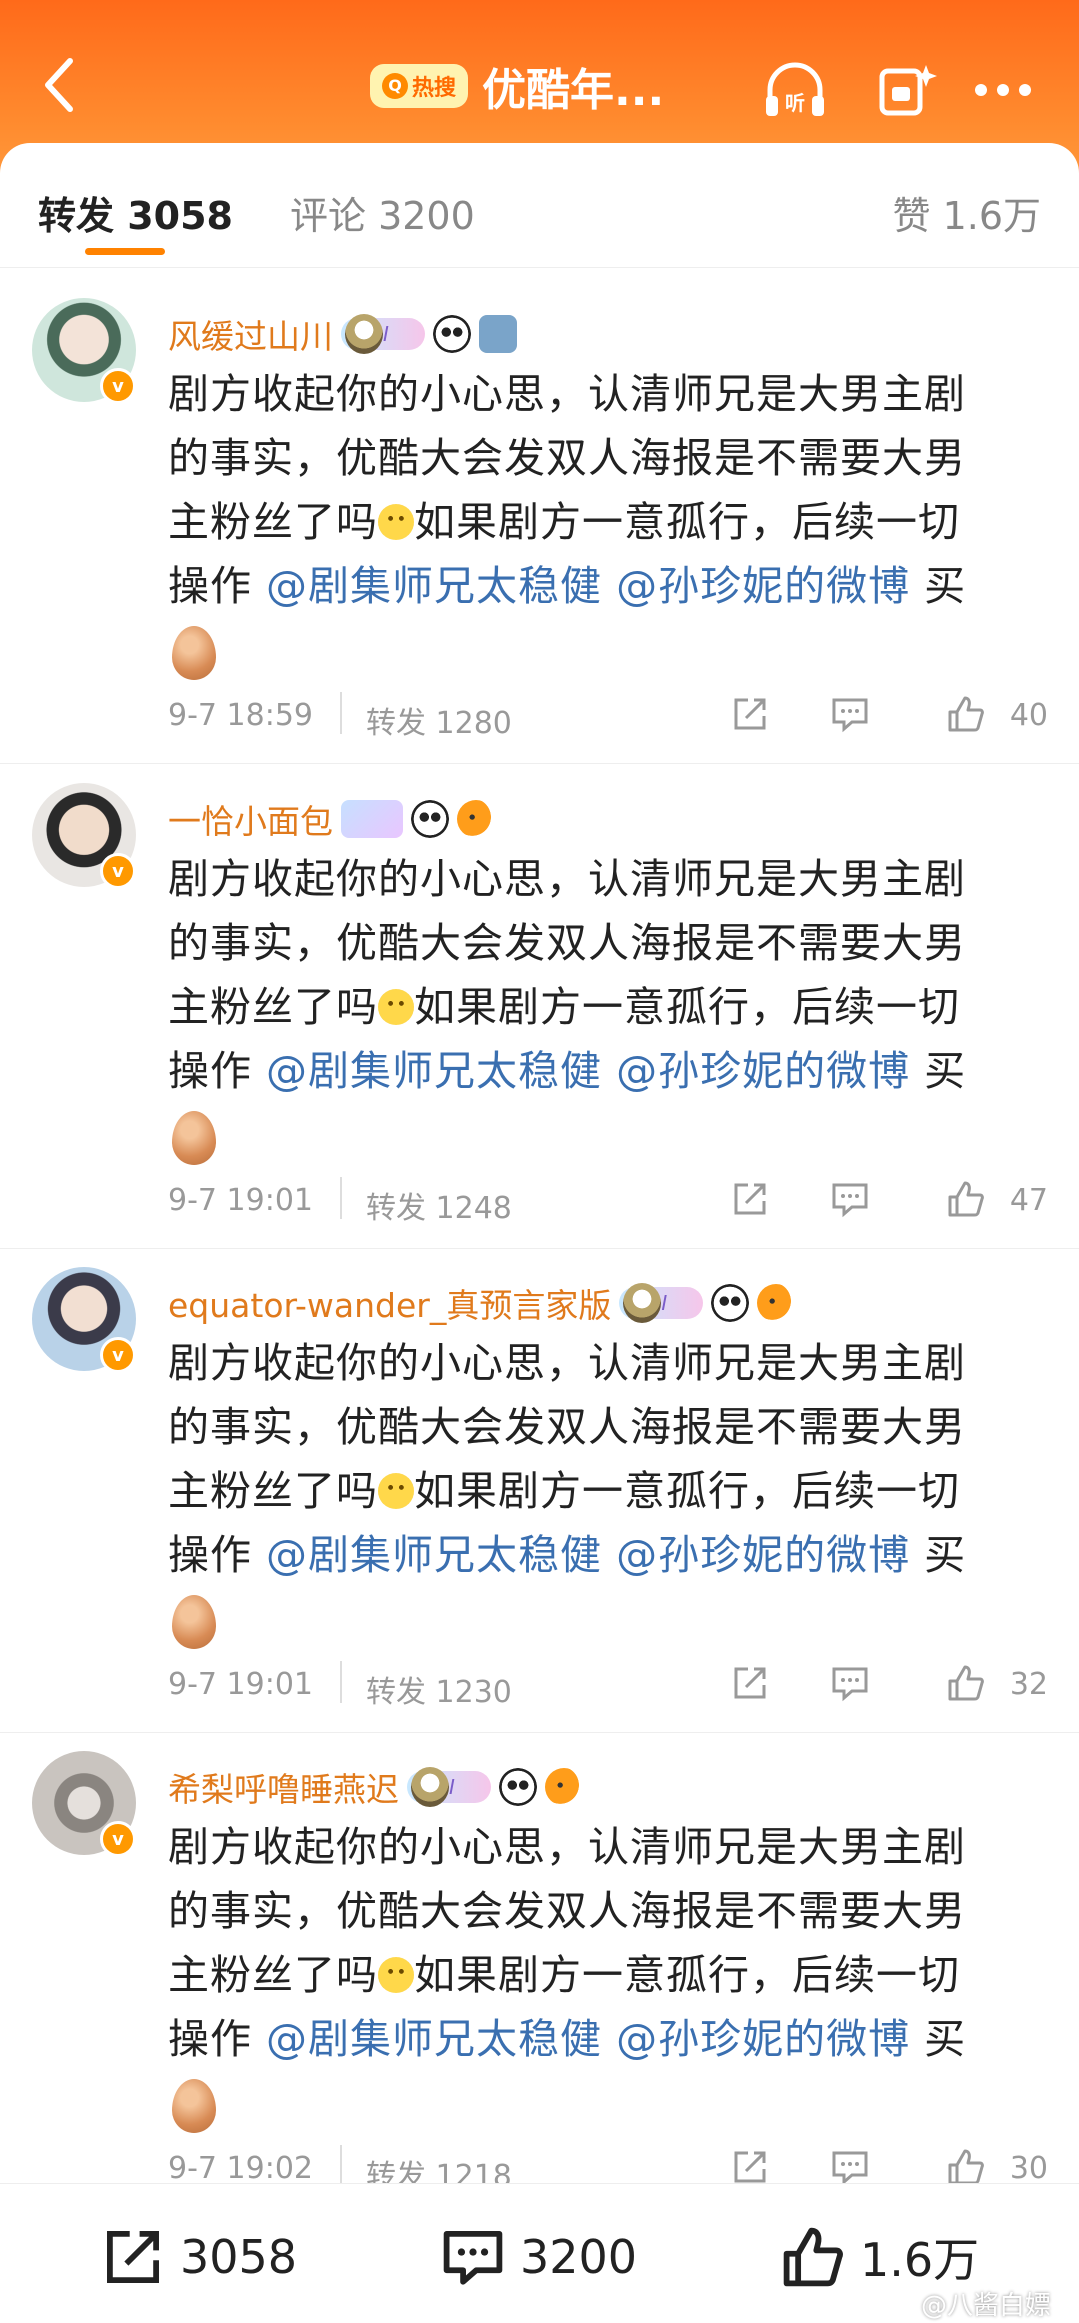  What do you see at coordinates (920, 2260) in the screenshot?
I see `like-total: 1.6万` at bounding box center [920, 2260].